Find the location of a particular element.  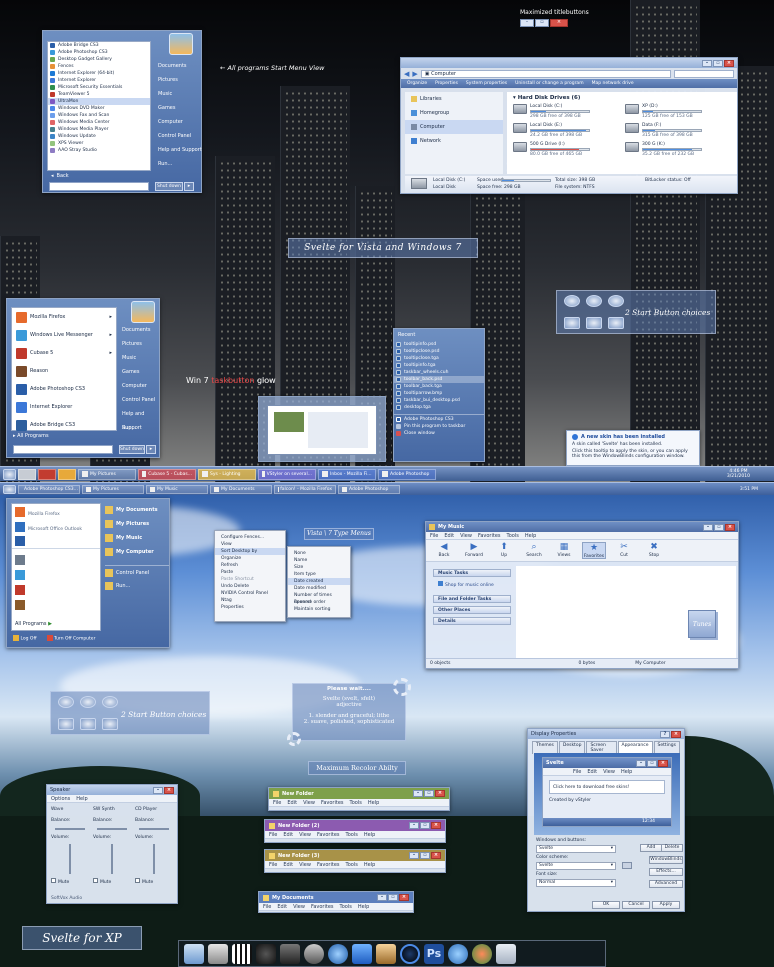

drive-item: Local Disk (C:) 298 GB free of 398 GB is located at coordinates (566, 113).